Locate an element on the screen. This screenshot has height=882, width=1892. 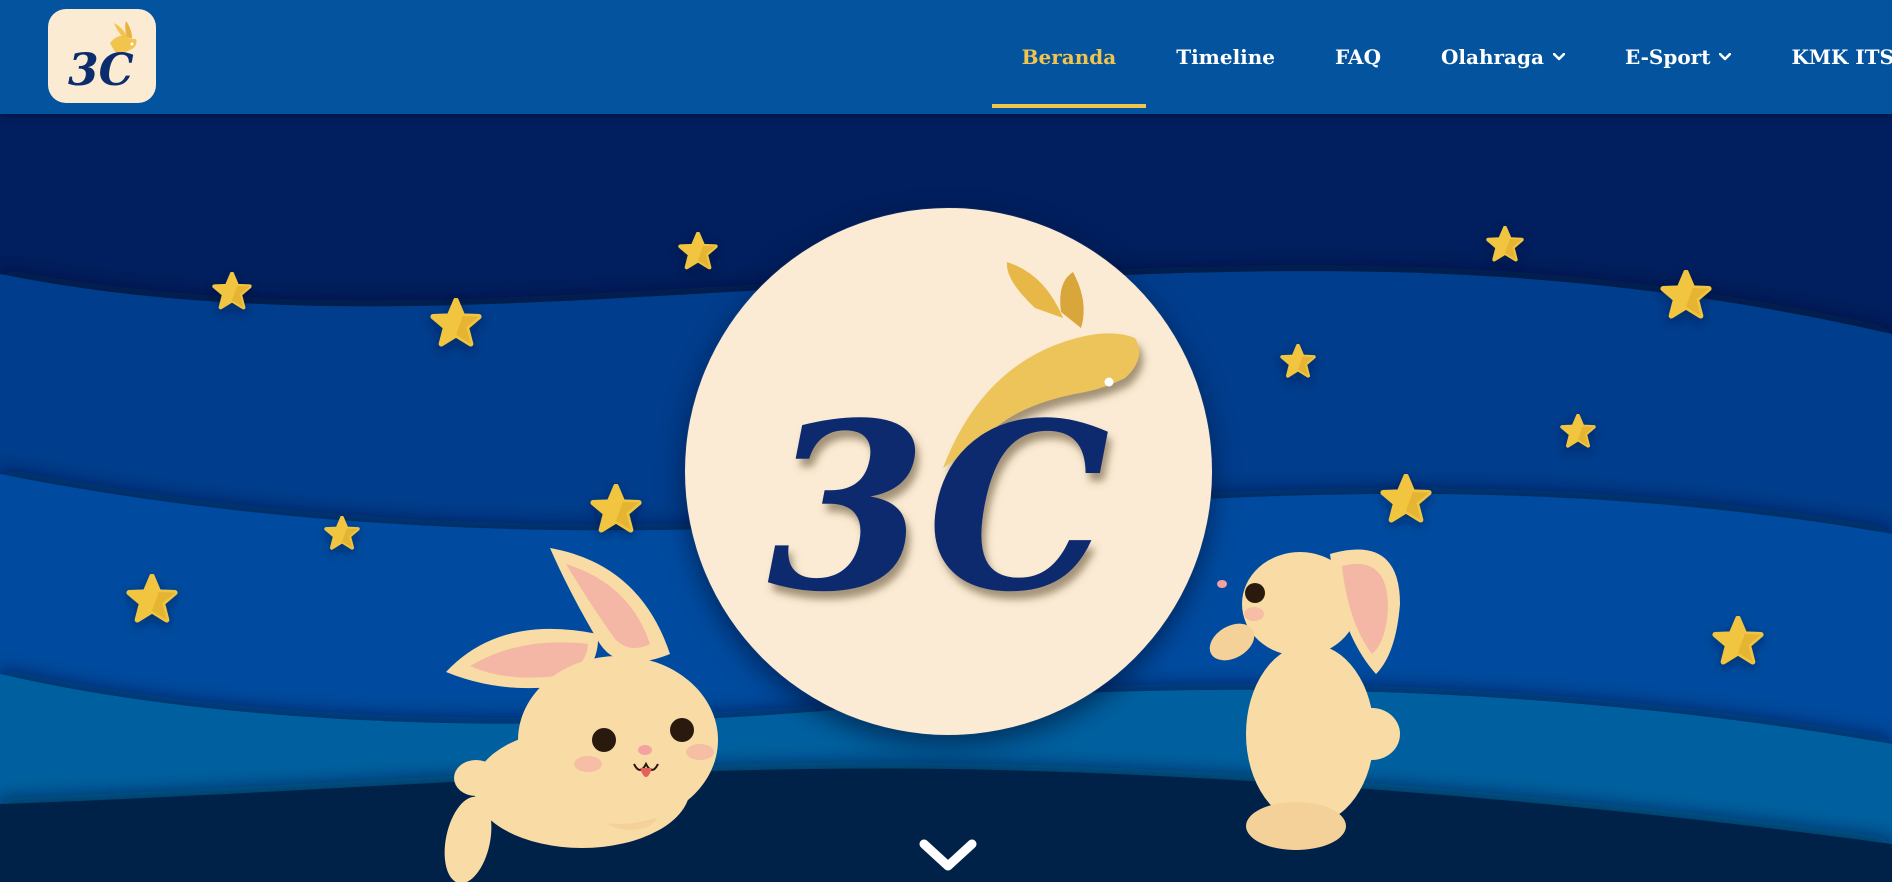
nav-timeline: Timeline is located at coordinates (1225, 57).